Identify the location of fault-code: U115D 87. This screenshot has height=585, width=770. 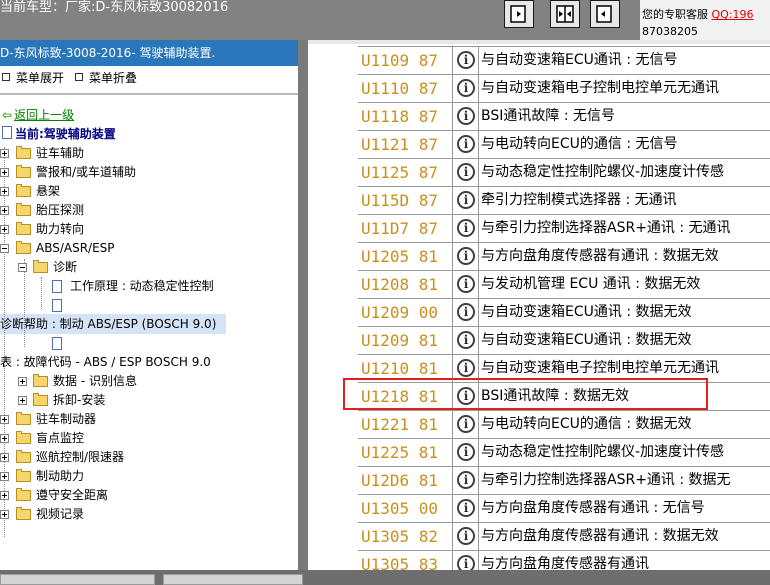
(405, 200).